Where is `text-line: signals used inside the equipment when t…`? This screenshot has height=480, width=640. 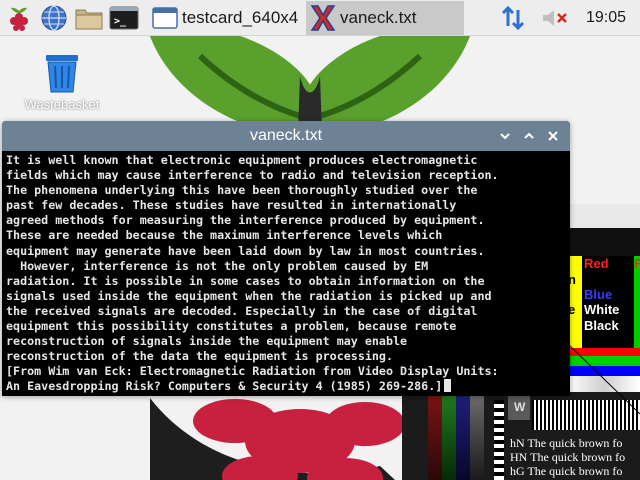 text-line: signals used inside the equipment when t… is located at coordinates (249, 295).